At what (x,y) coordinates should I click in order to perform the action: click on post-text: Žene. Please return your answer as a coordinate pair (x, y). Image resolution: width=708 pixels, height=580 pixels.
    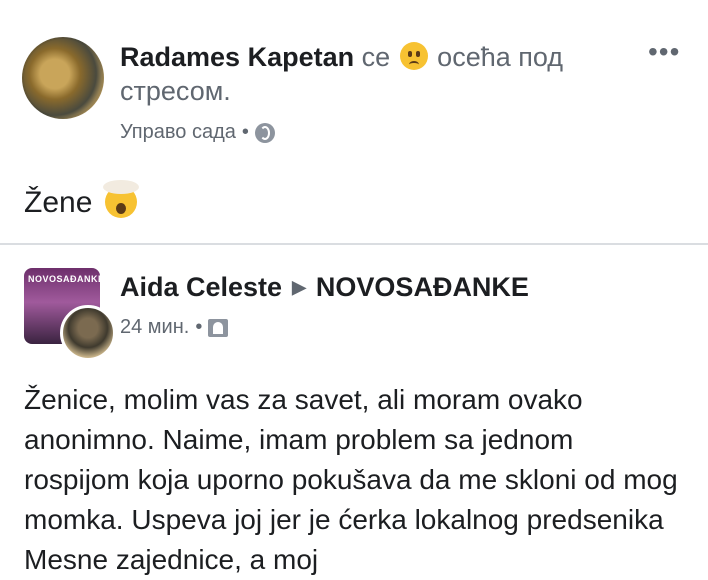
    Looking at the image, I should click on (81, 200).